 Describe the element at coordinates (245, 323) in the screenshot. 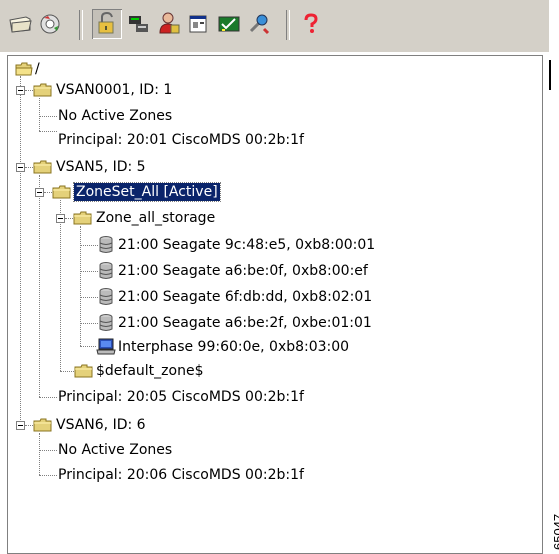

I see `zone-member: 21:00 Seagate a6:be:2f, 0xbe:01:01` at that location.